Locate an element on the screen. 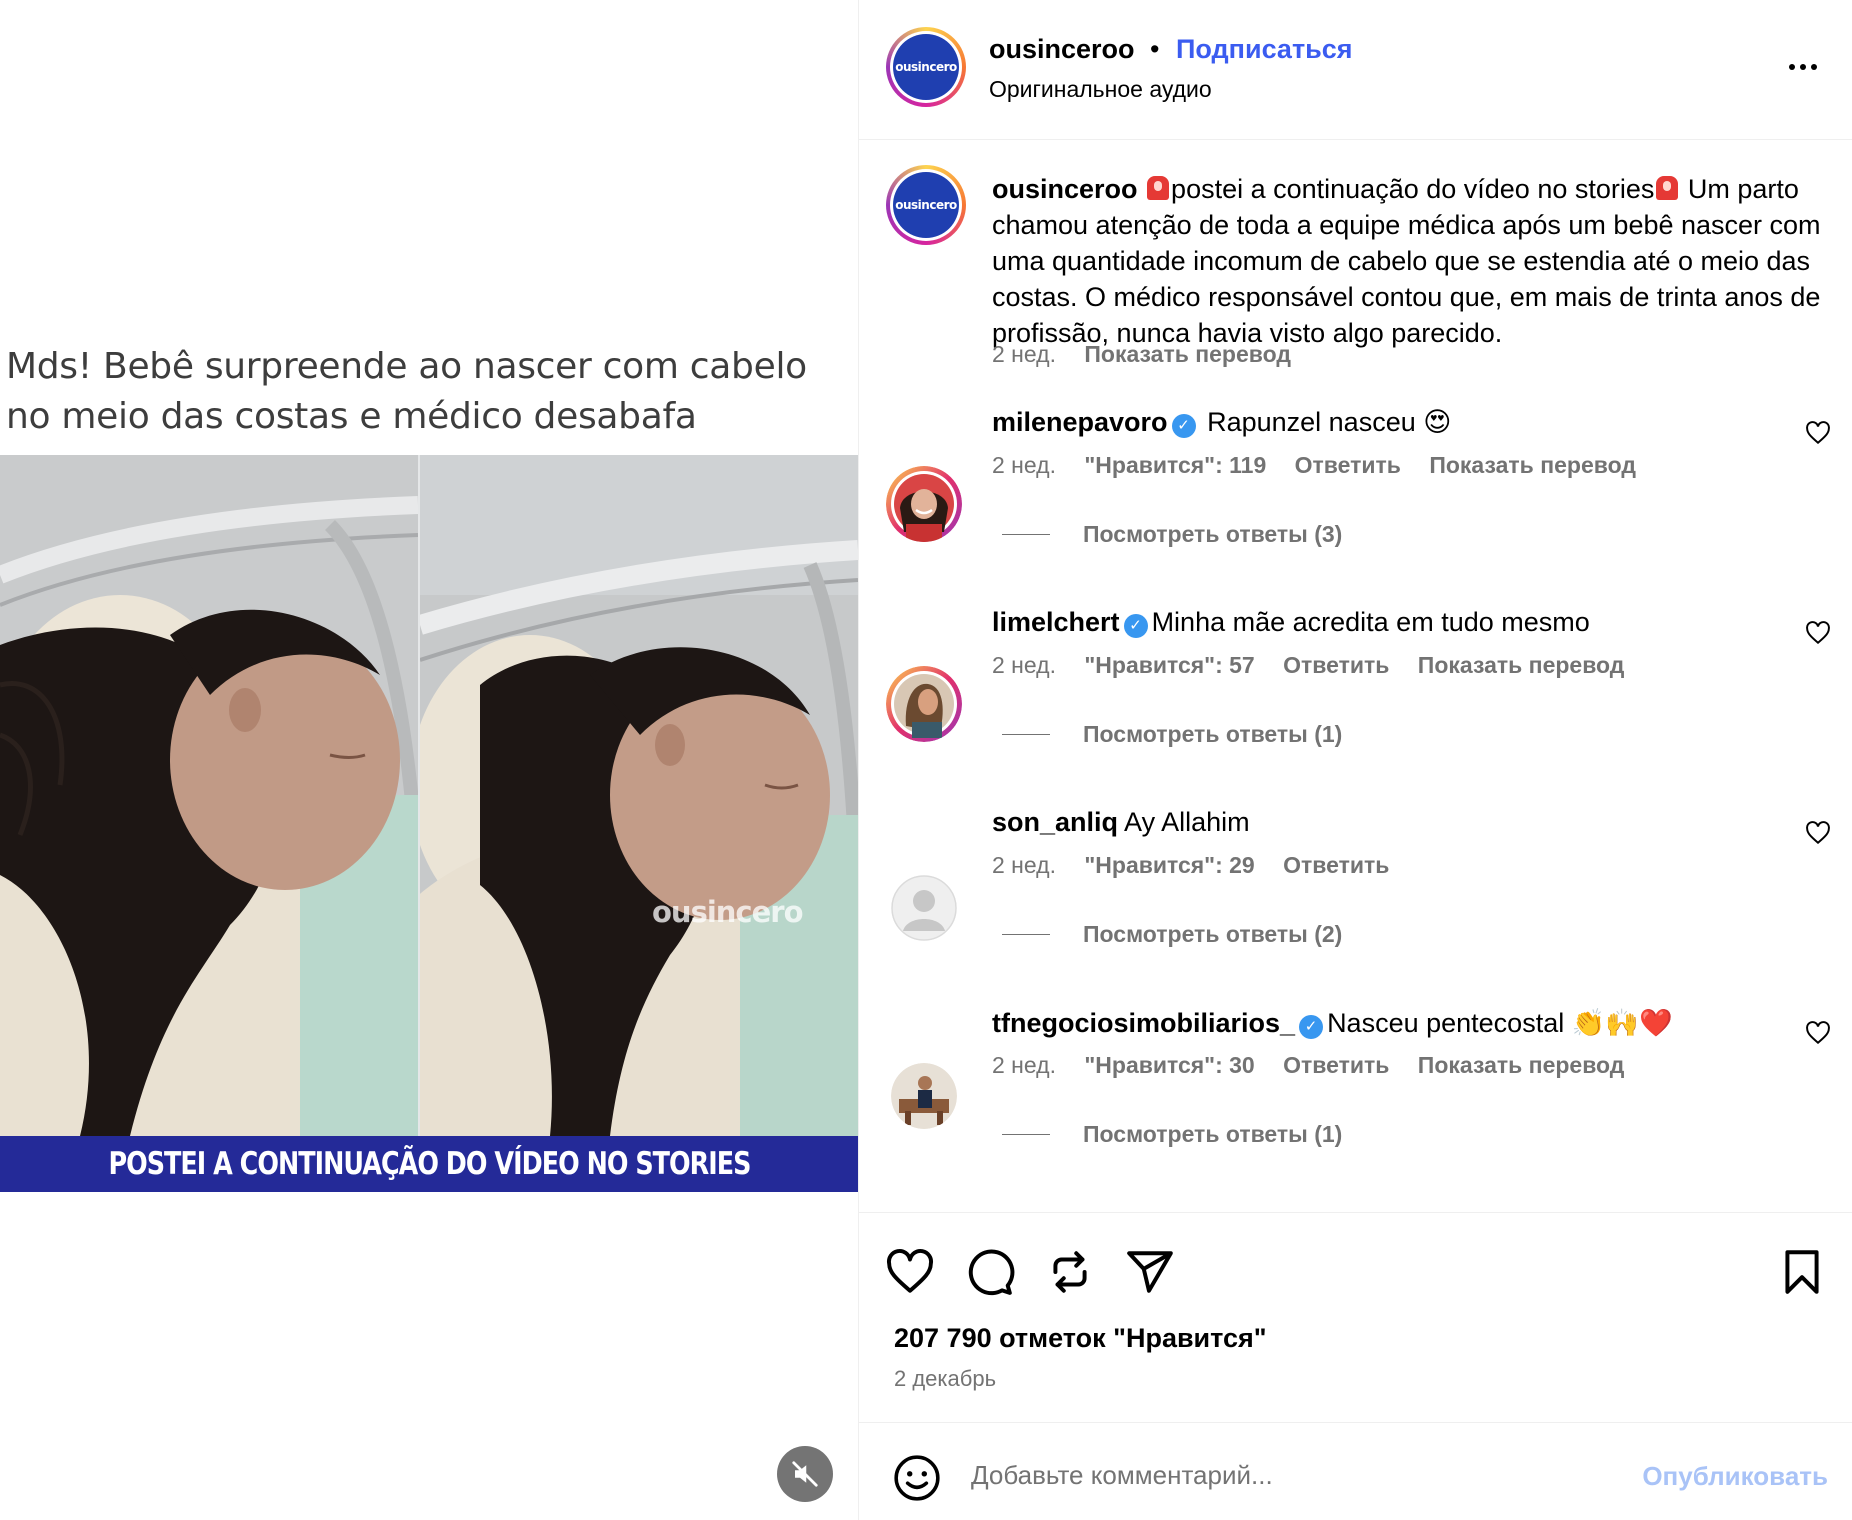 This screenshot has width=1852, height=1520. view-replies-button: Посмотреть ответы (3) is located at coordinates (1172, 534).